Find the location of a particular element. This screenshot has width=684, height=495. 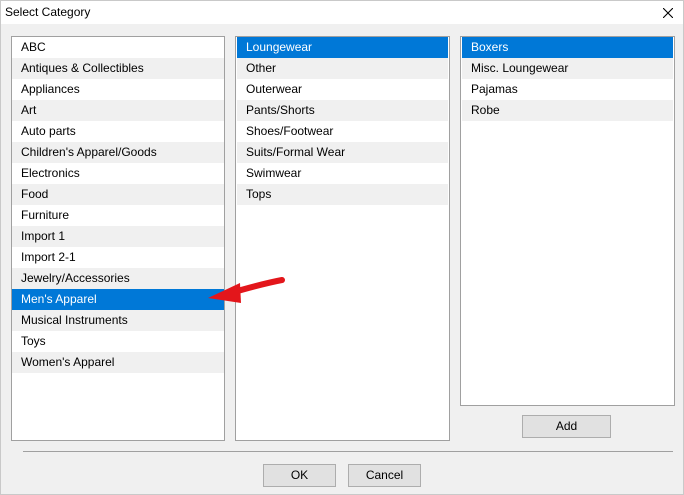

category-list-item: Auto parts is located at coordinates (118, 131).